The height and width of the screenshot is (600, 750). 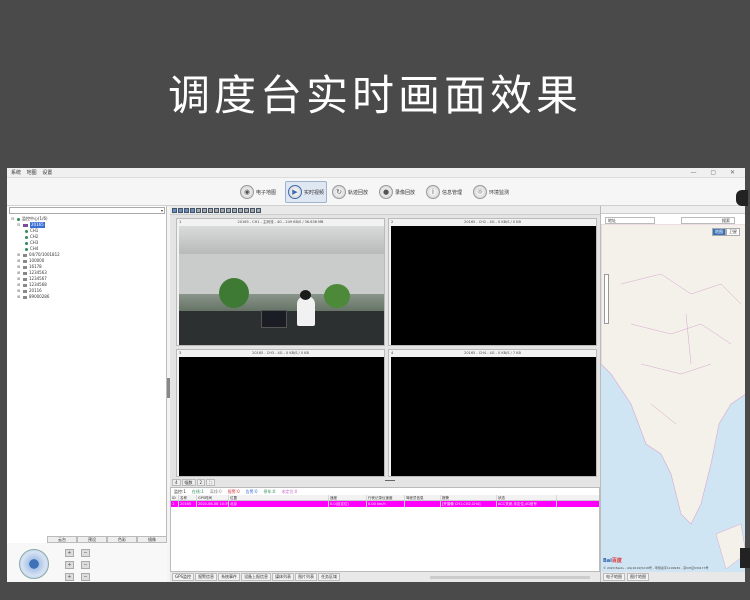 I want to click on column-header: GPS时间, so click(x=213, y=497).